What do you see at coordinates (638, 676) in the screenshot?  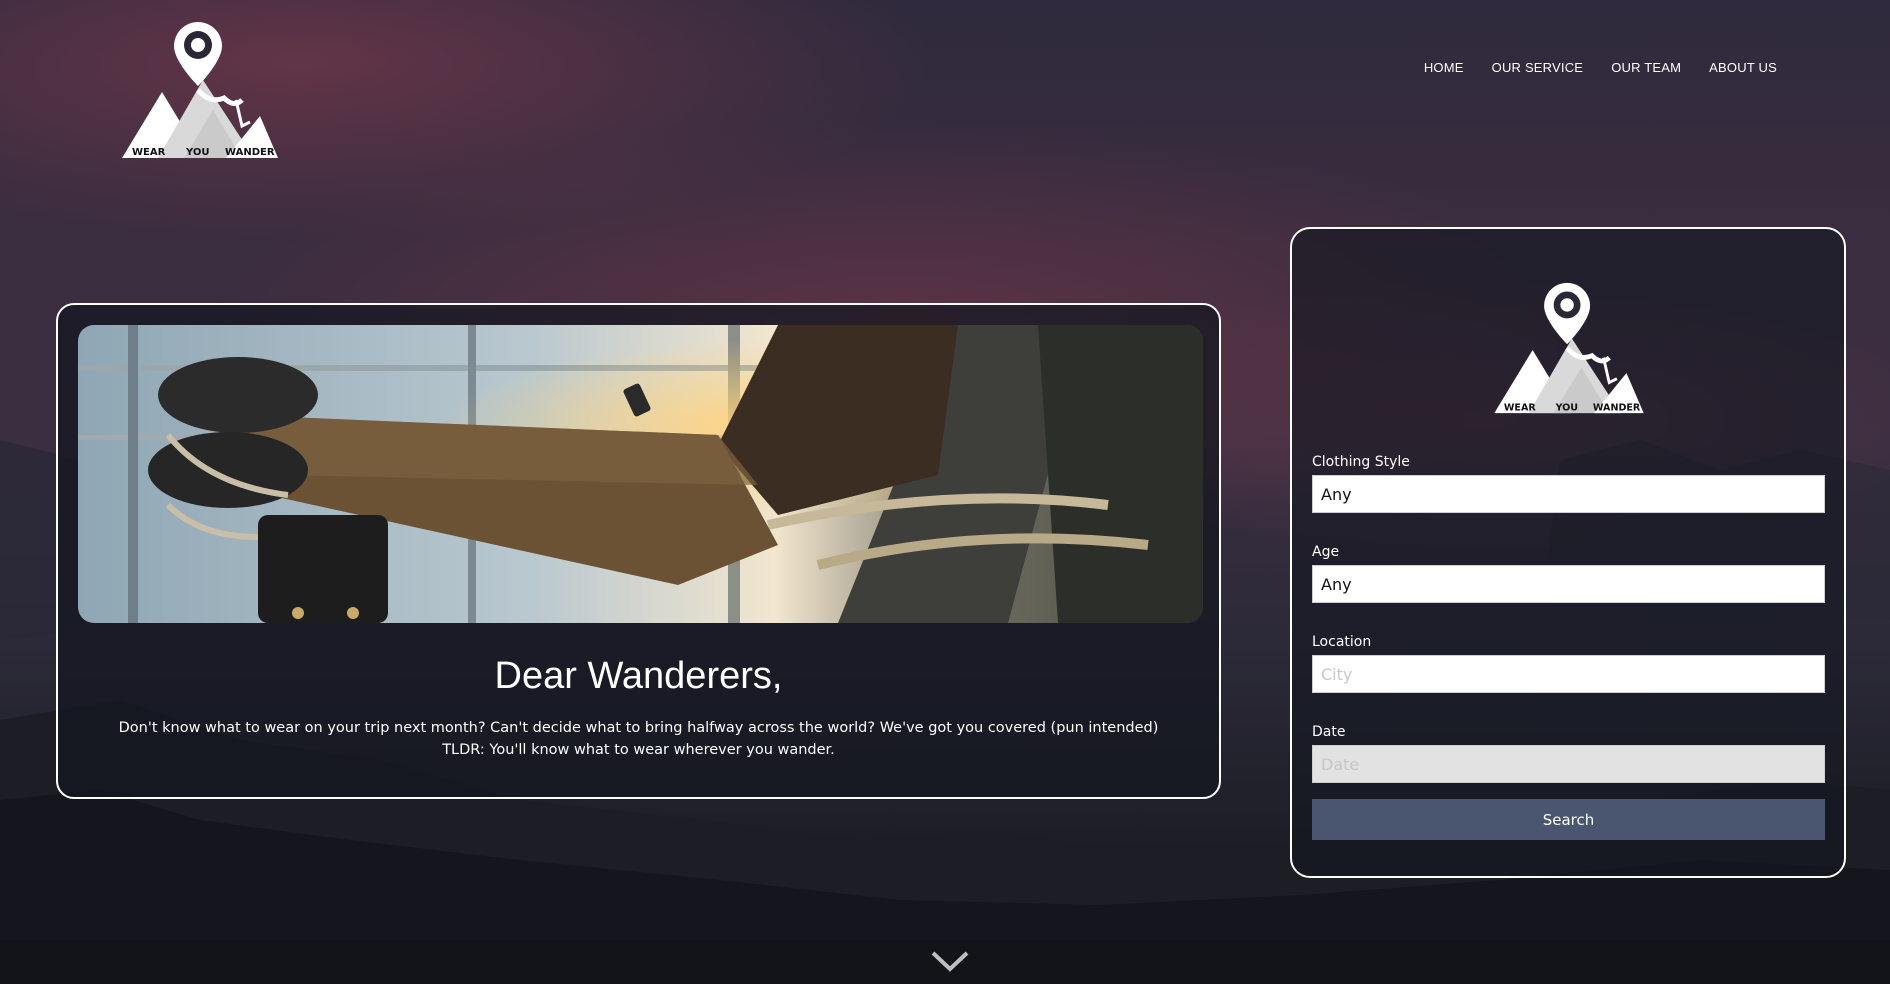 I see `hero-title: Dear Wanderers,` at bounding box center [638, 676].